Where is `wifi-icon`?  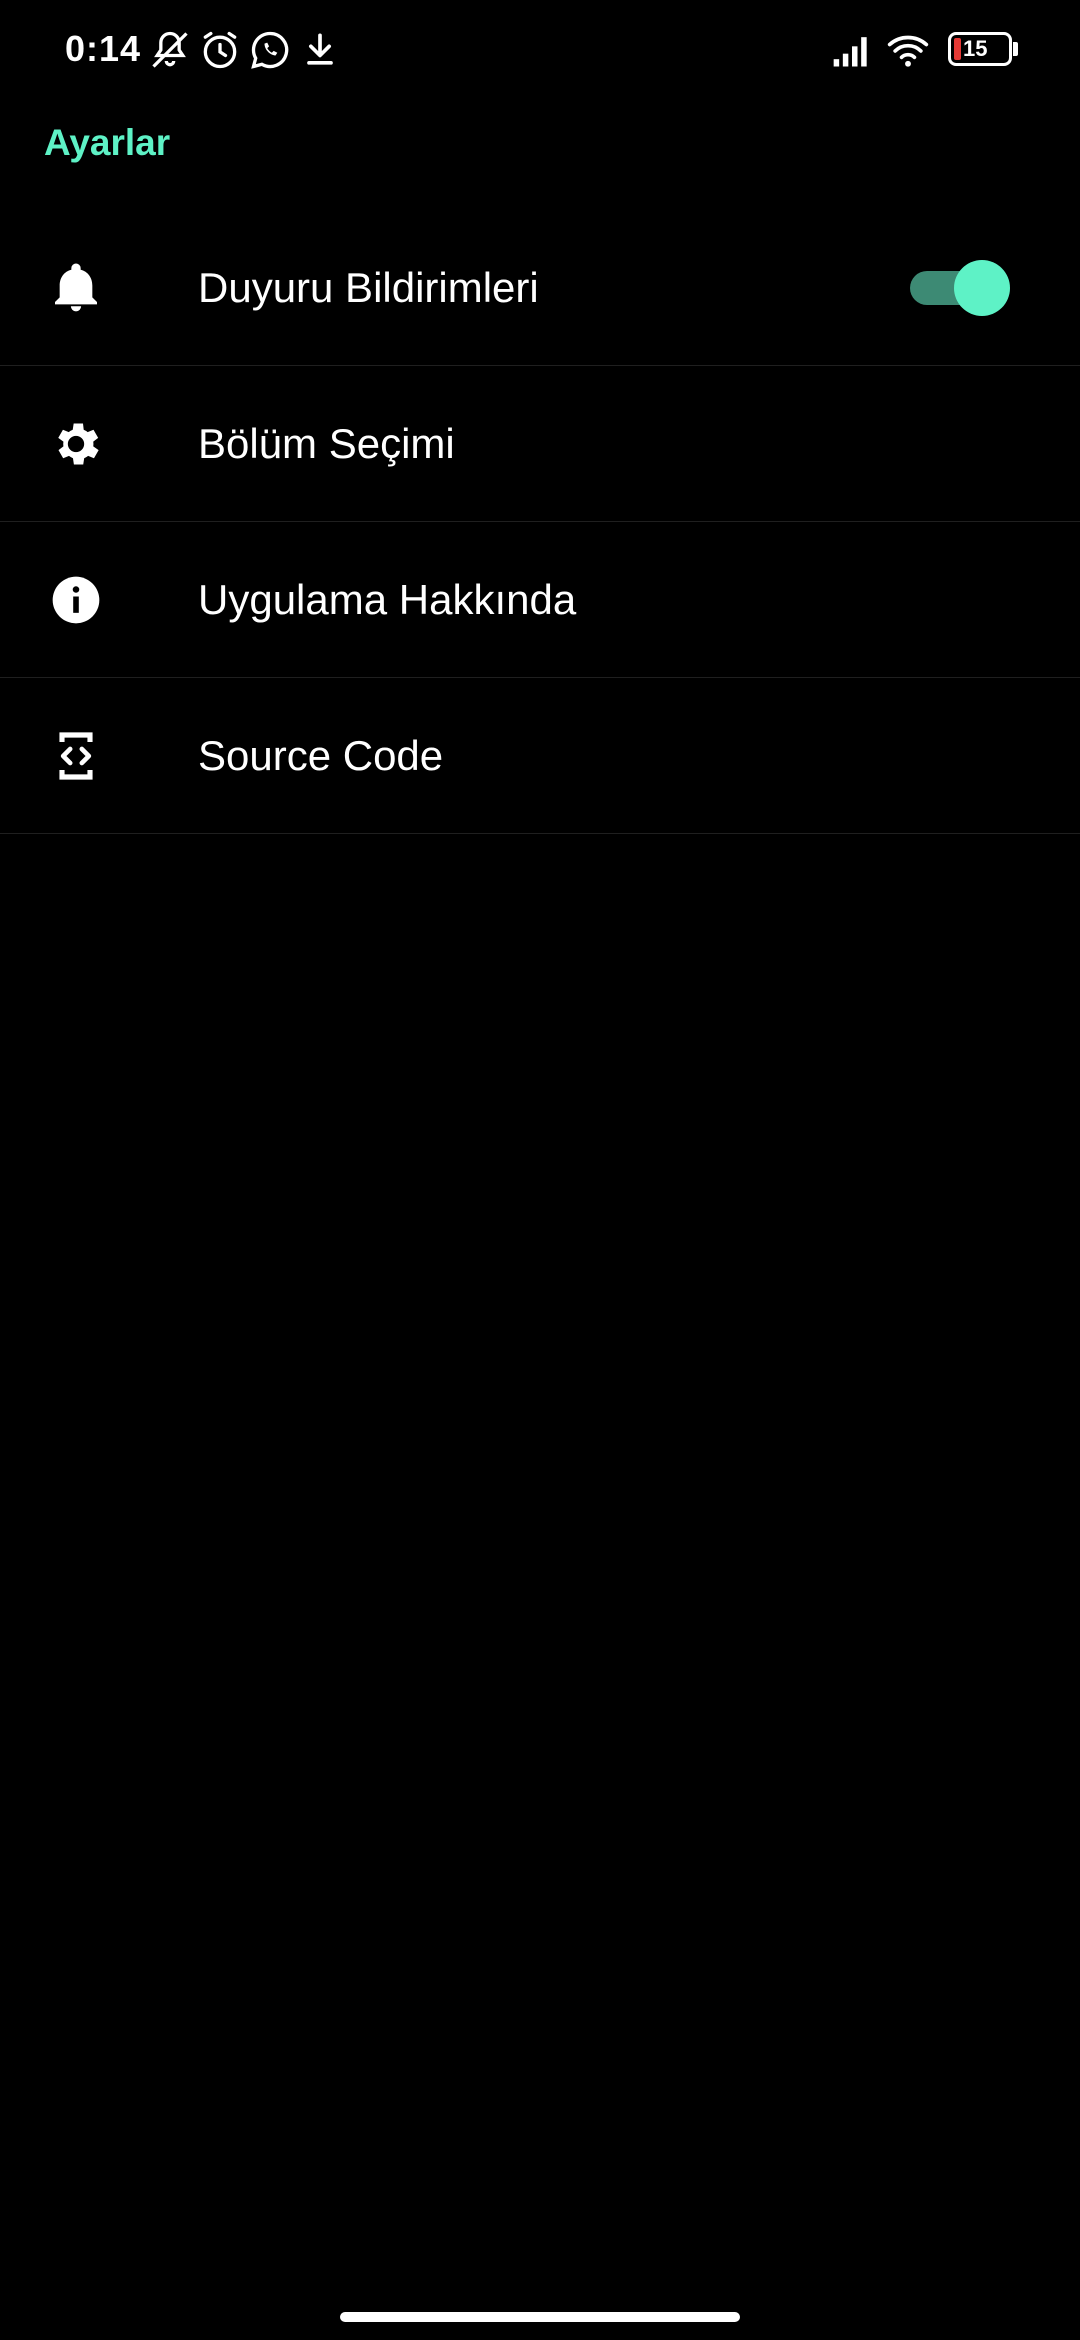
wifi-icon is located at coordinates (908, 51).